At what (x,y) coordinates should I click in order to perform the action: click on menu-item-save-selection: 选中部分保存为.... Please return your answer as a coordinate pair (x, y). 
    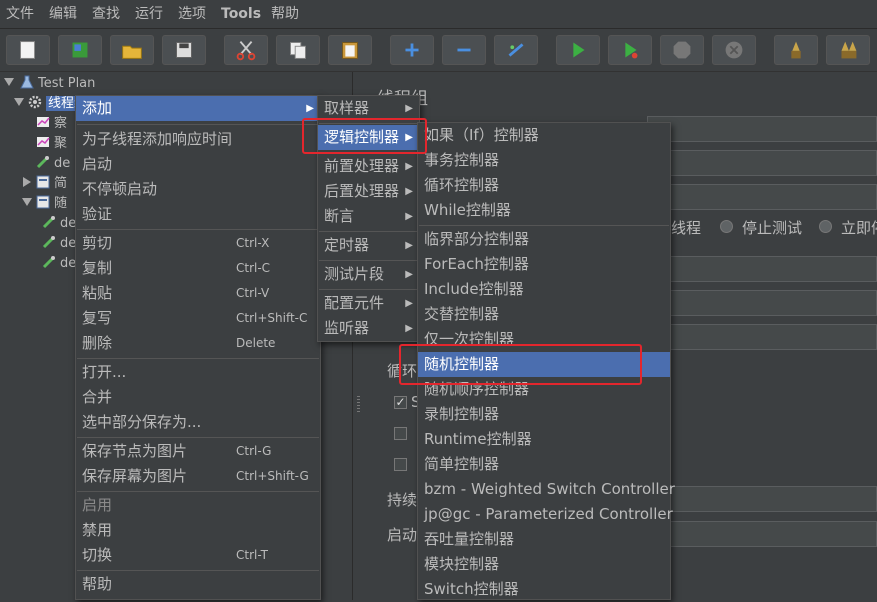
    Looking at the image, I should click on (198, 422).